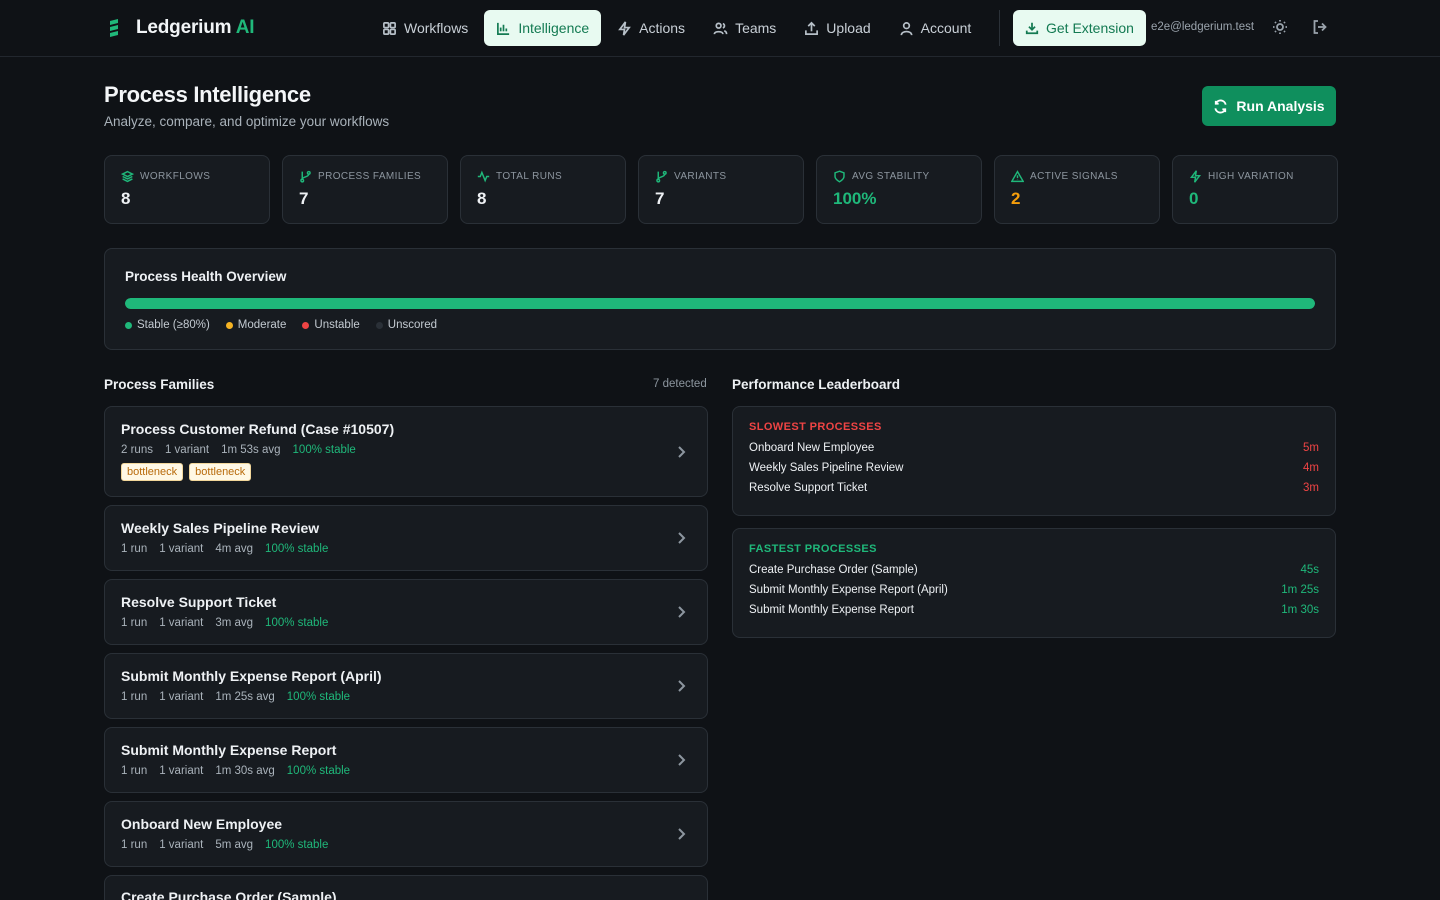  Describe the element at coordinates (225, 623) in the screenshot. I see `family-meta: 1 run 1 variant 3m avg 100% stable` at that location.